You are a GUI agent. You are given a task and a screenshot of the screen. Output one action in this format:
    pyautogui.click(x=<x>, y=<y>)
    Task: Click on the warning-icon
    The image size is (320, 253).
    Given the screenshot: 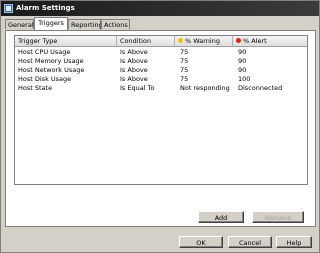 What is the action you would take?
    pyautogui.click(x=180, y=40)
    